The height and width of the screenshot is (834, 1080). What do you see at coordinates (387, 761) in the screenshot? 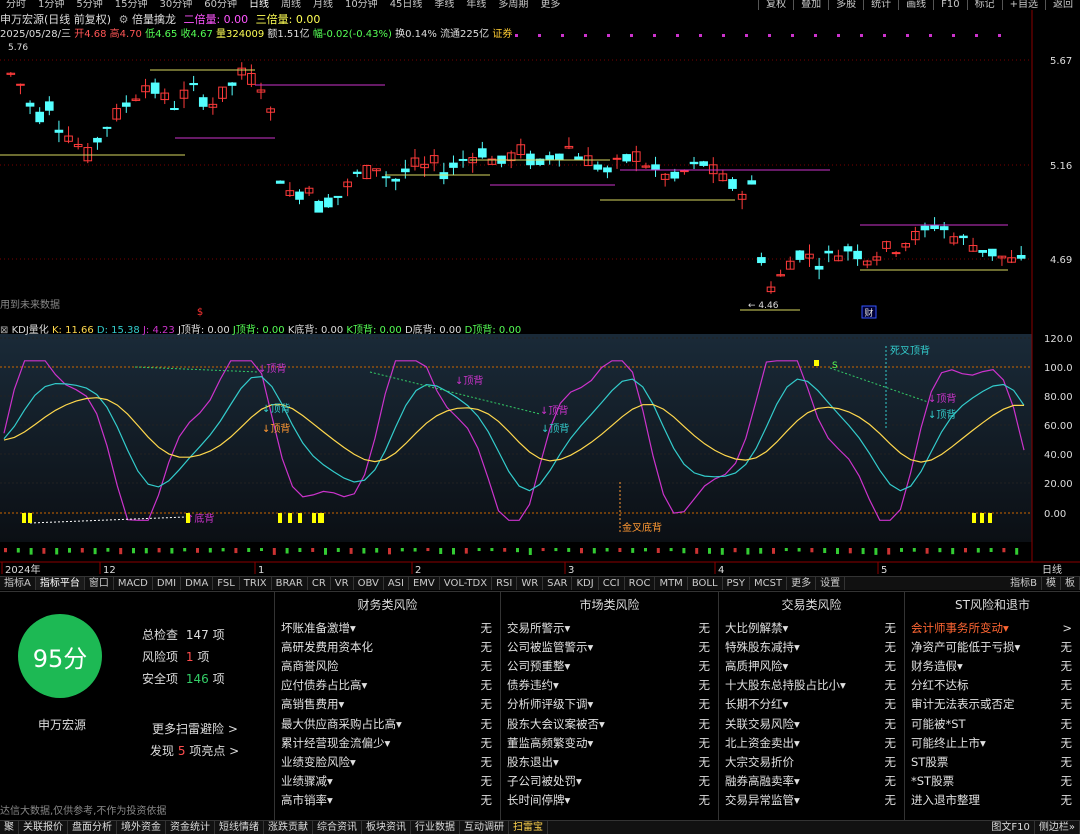
I see `risk-row: 业绩变脸风险▾ 无` at bounding box center [387, 761].